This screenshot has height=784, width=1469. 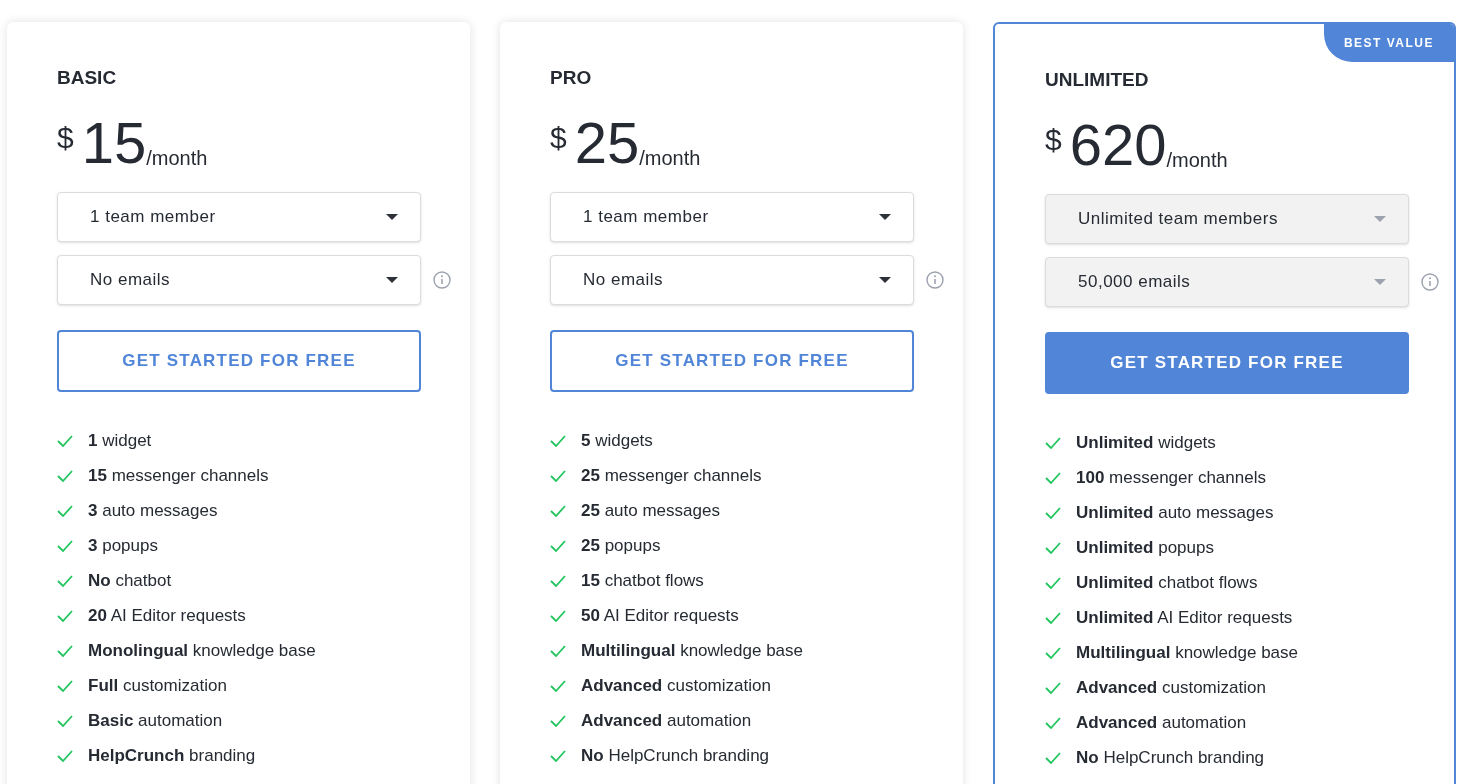 What do you see at coordinates (172, 755) in the screenshot?
I see `feature-text: HelpCrunch branding` at bounding box center [172, 755].